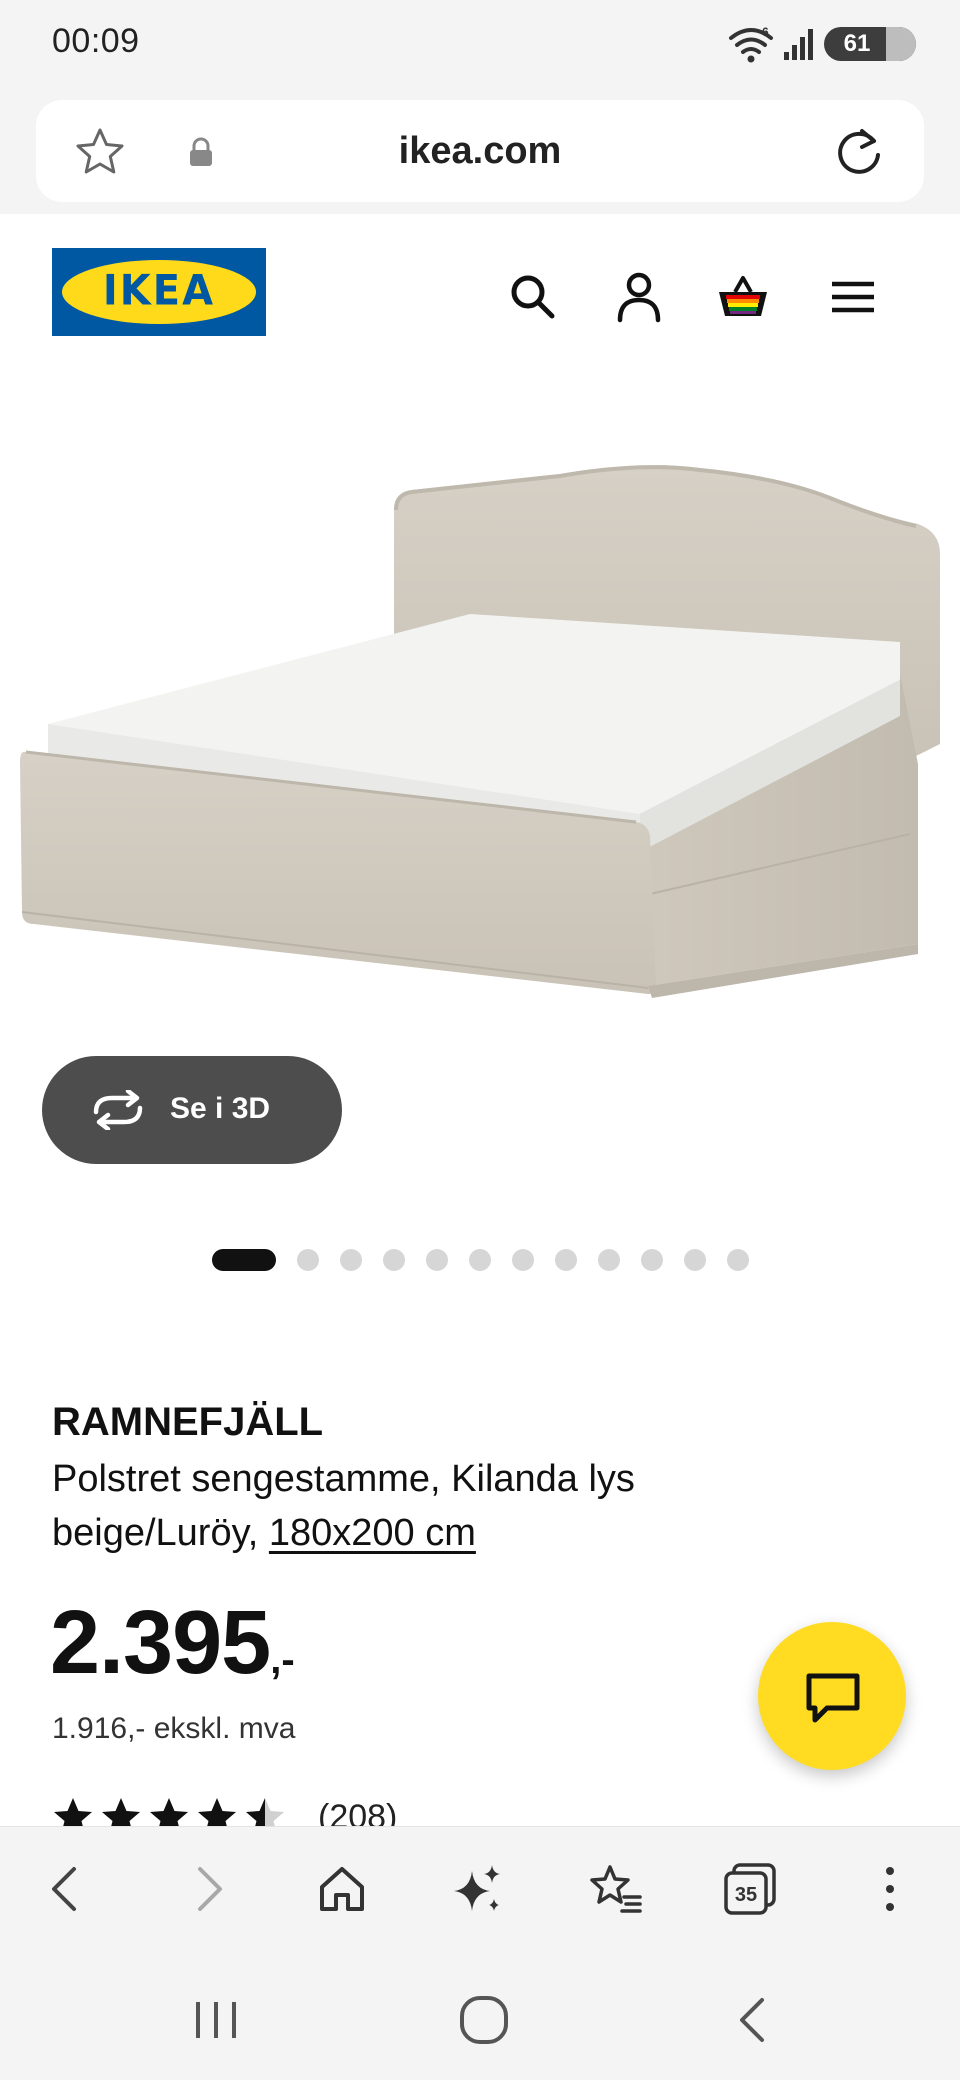 The image size is (960, 2080). Describe the element at coordinates (533, 297) in the screenshot. I see `search-icon` at that location.